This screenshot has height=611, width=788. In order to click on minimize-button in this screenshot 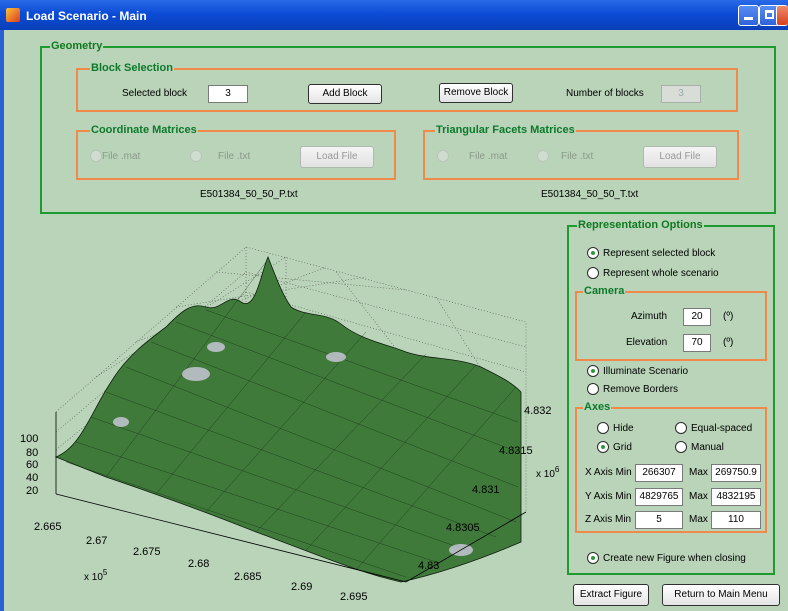, I will do `click(748, 15)`.